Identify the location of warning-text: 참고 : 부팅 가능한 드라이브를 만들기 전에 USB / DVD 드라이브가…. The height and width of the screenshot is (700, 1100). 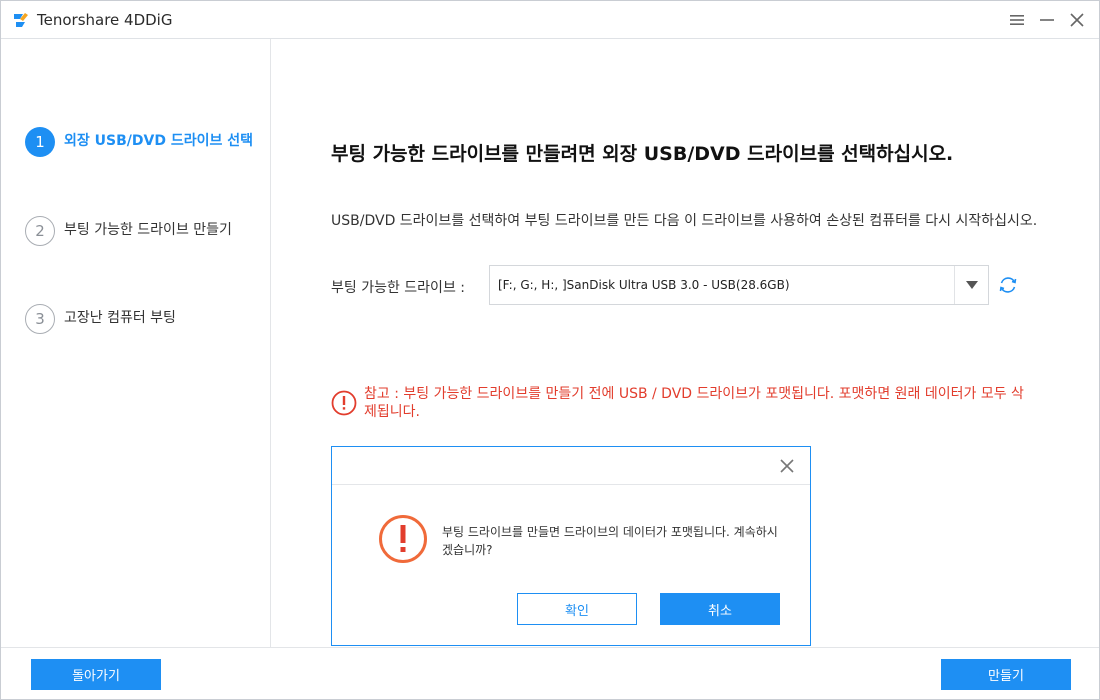
(694, 403).